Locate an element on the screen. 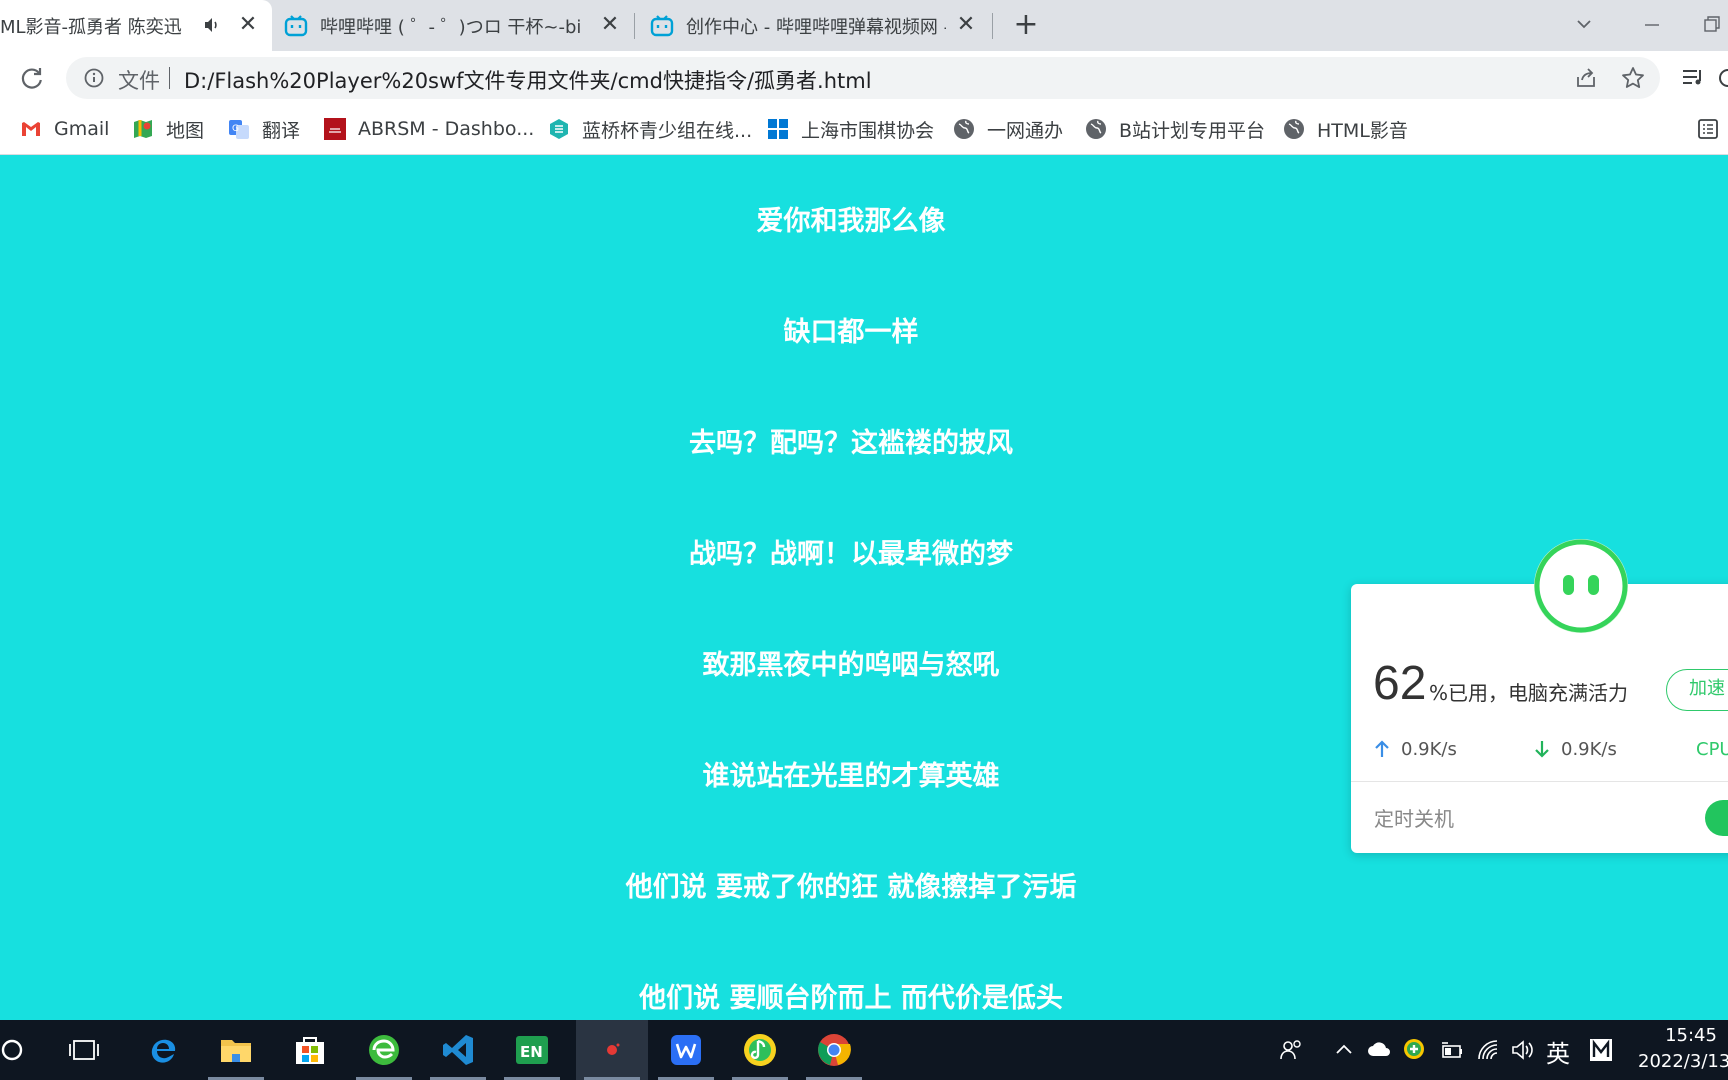 This screenshot has height=1080, width=1728. windows-taskbar: EN 英 15:45 2022/3/13 is located at coordinates (864, 1050).